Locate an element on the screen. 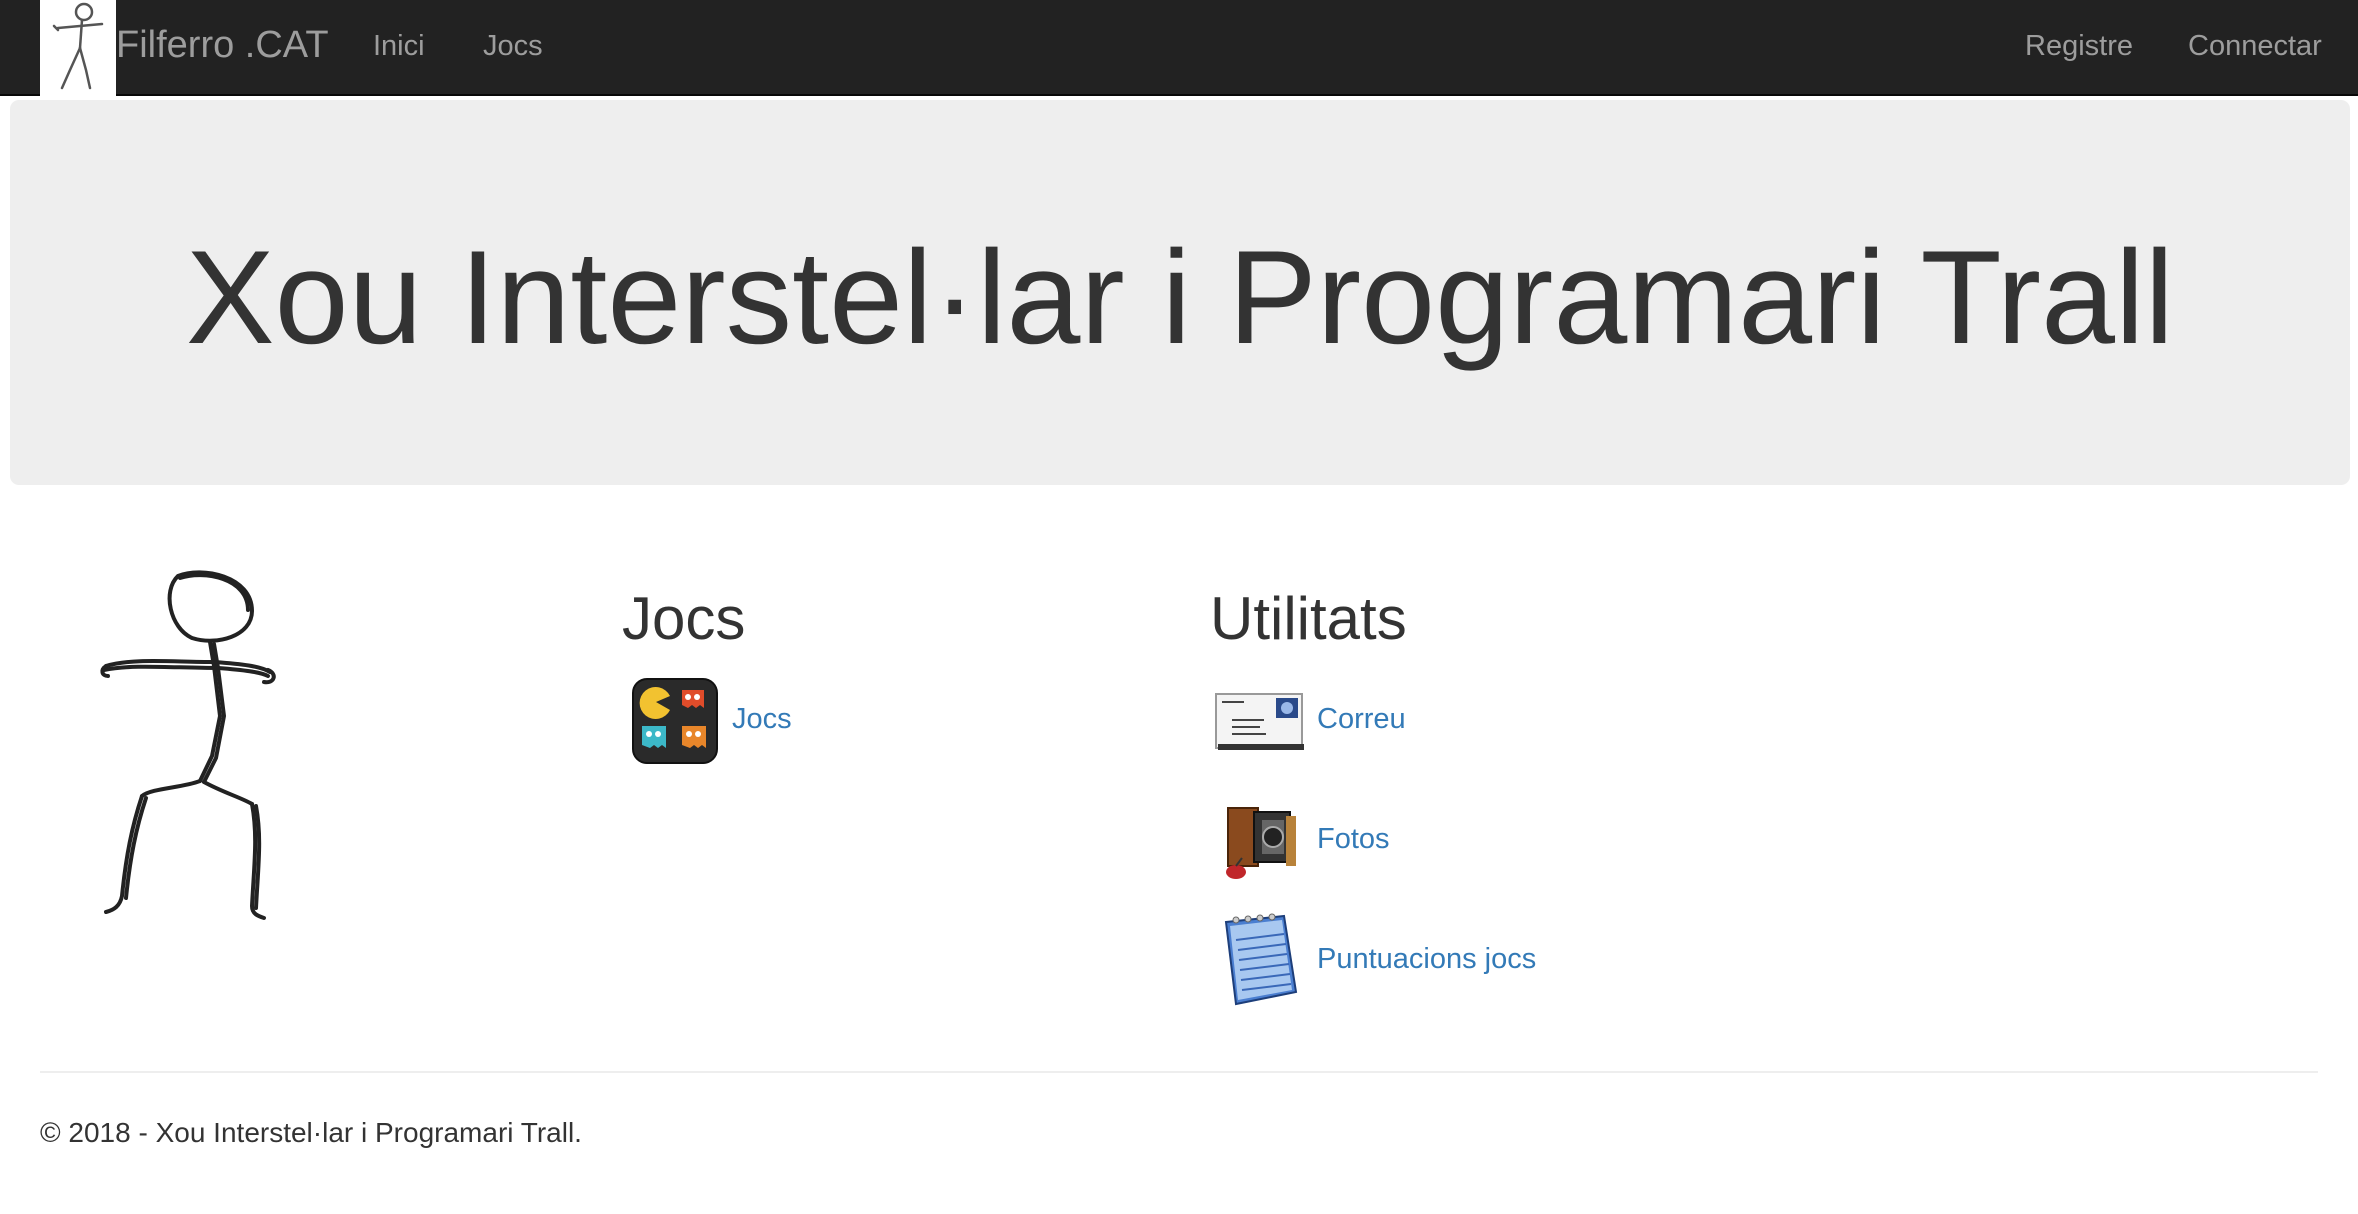 The image size is (2358, 1214). notepad-icon is located at coordinates (1259, 959).